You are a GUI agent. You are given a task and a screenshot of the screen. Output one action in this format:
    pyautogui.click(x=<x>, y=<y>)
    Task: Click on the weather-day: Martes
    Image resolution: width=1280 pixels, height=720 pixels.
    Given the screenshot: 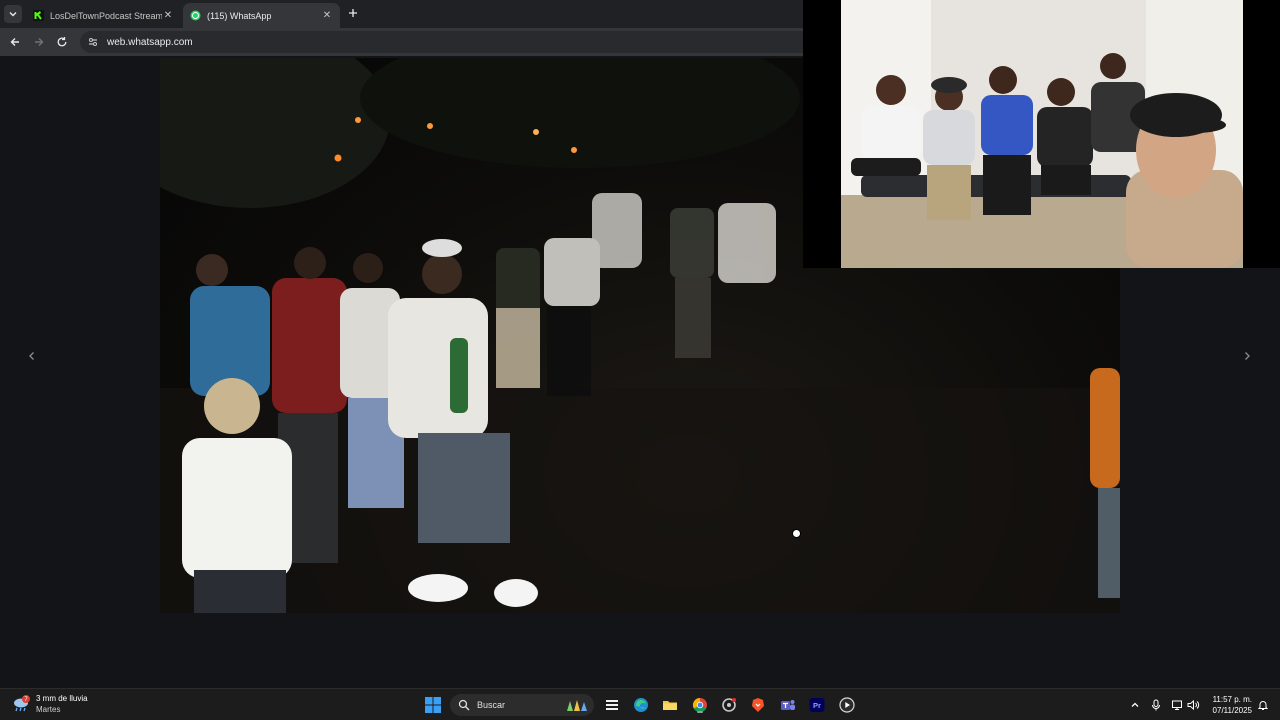 What is the action you would take?
    pyautogui.click(x=48, y=709)
    